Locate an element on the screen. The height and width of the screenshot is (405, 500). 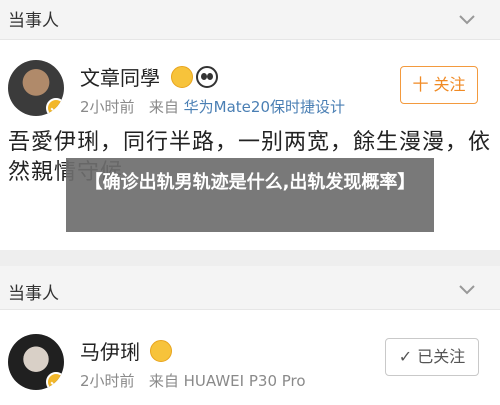
user-name: 文章同學 is located at coordinates (120, 76).